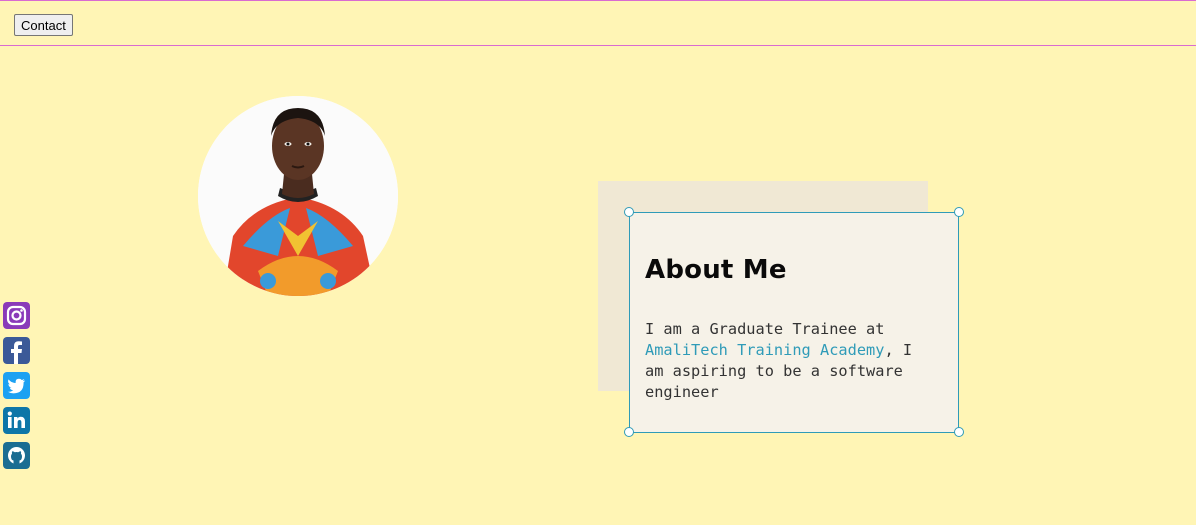 The height and width of the screenshot is (525, 1196). I want to click on social-links, so click(17, 389).